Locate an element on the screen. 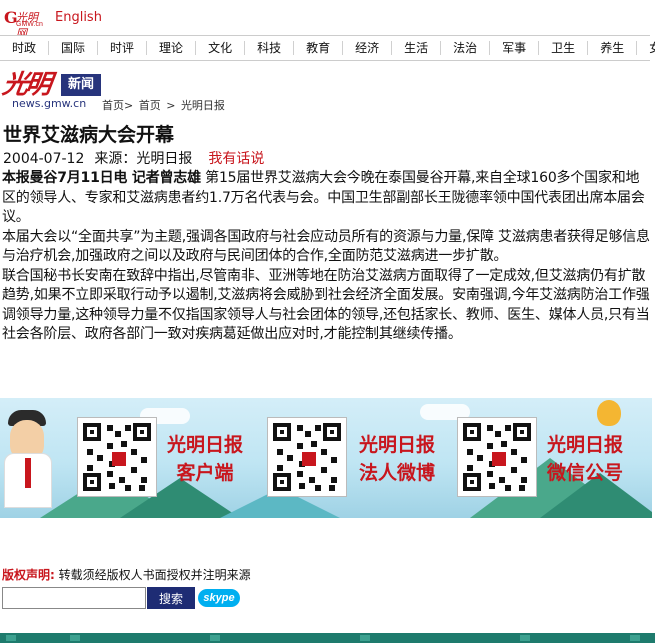 The width and height of the screenshot is (655, 643). search-button: 搜索 is located at coordinates (171, 598).